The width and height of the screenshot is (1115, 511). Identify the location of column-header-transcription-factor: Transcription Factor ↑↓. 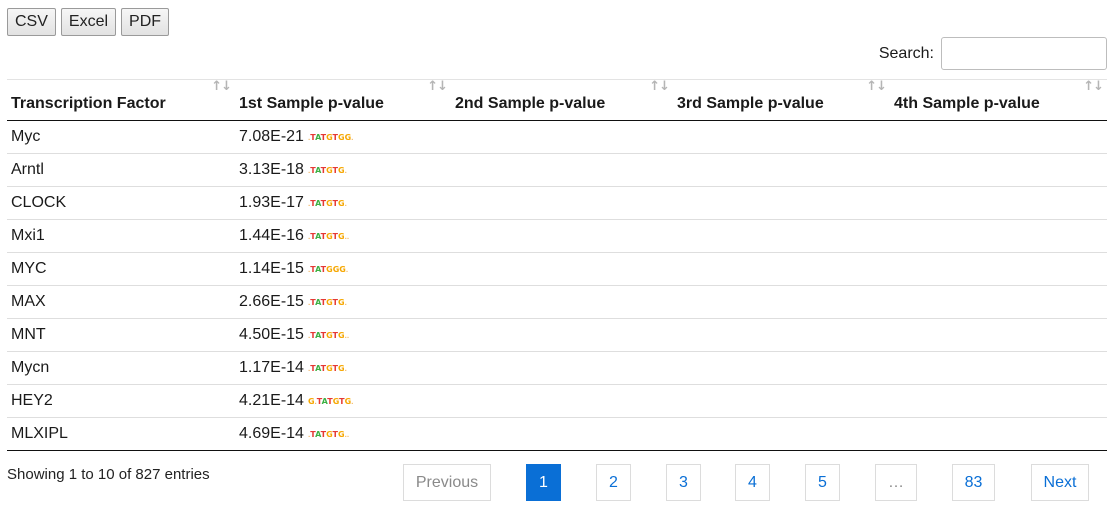
(121, 100).